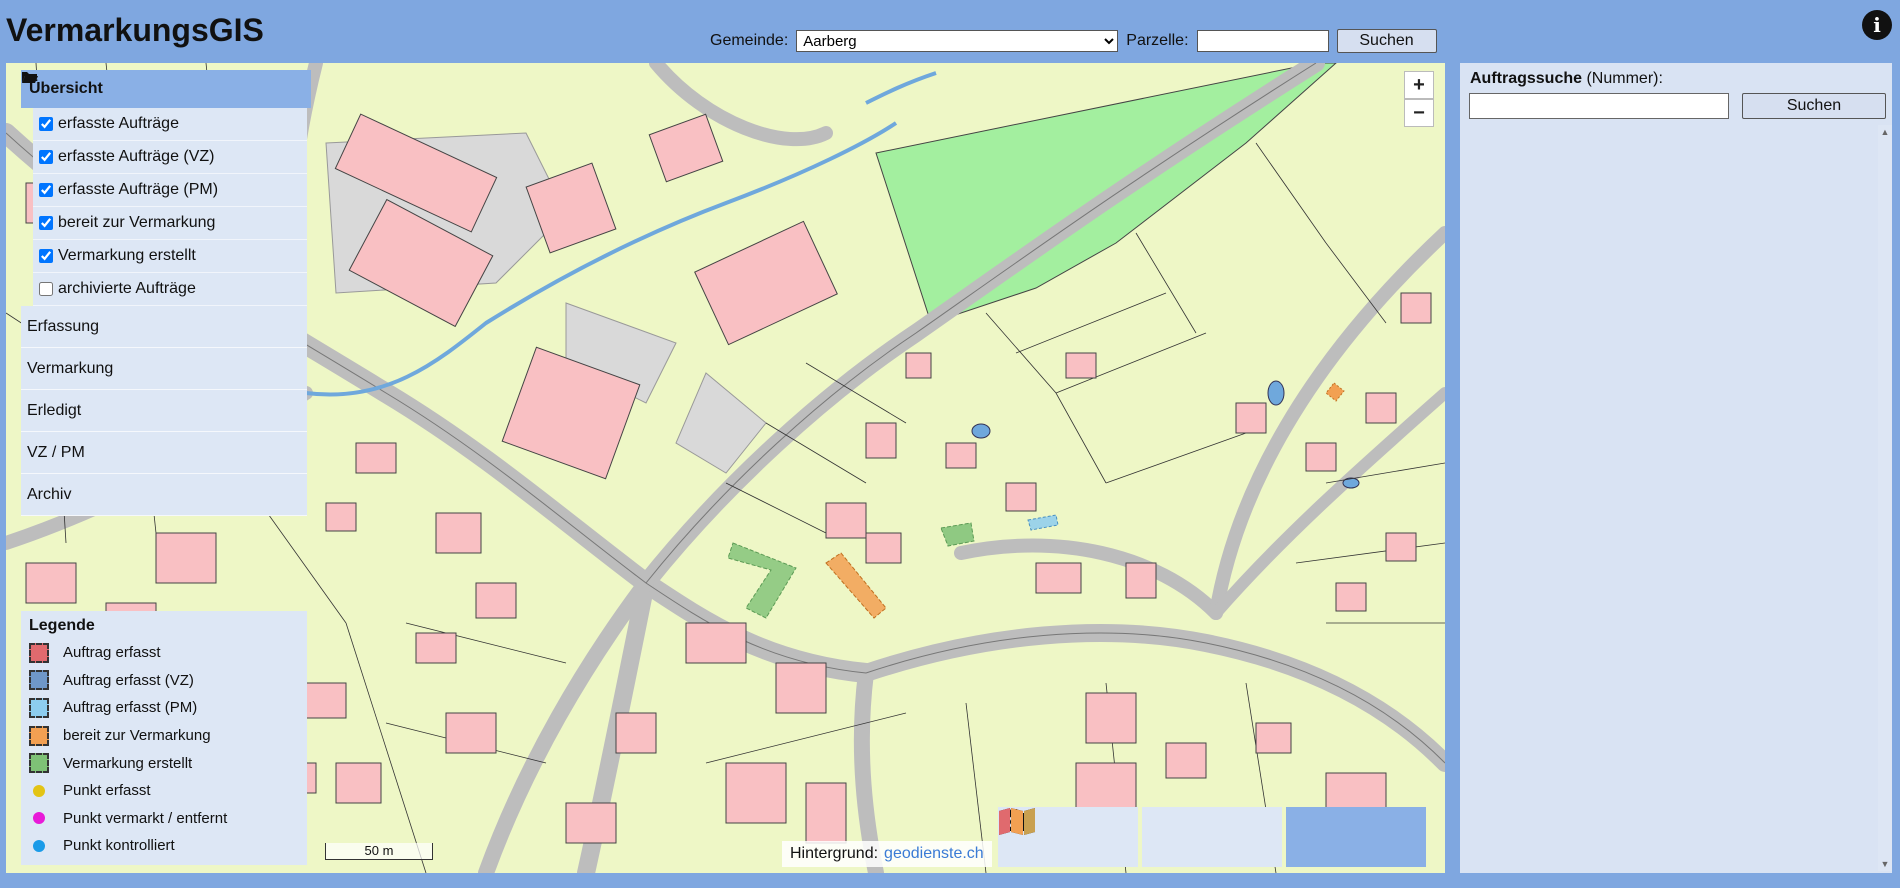 This screenshot has height=888, width=1900. I want to click on legend-row: Punkt kontrolliert, so click(164, 846).